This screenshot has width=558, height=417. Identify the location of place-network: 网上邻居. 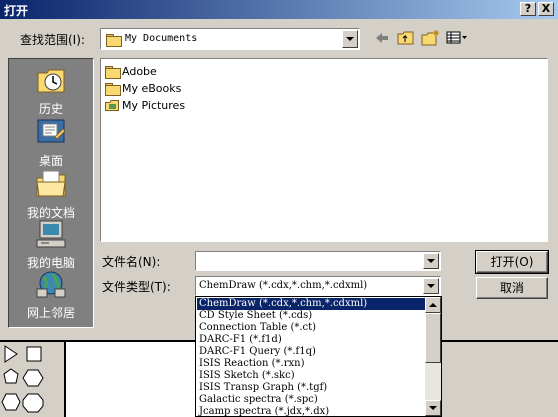
(51, 295).